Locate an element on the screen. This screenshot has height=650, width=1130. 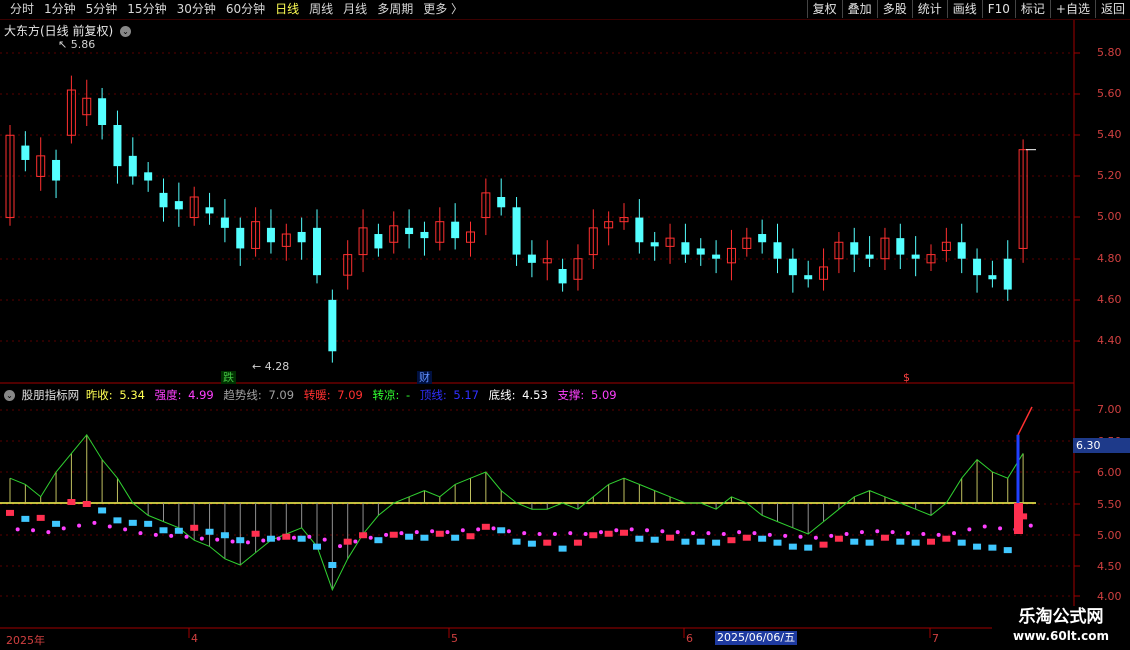
time-label: 2025年 is located at coordinates (25, 640).